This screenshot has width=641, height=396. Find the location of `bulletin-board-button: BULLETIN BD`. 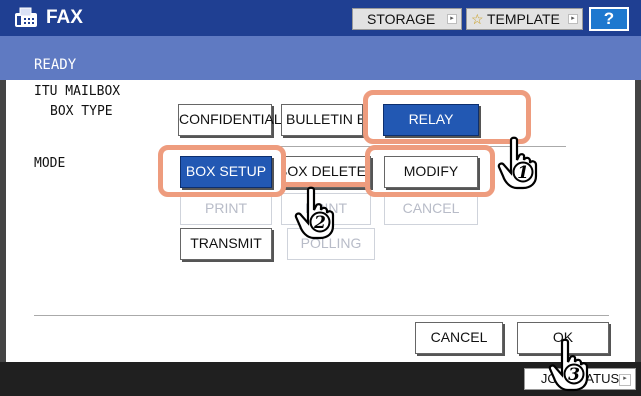

bulletin-board-button: BULLETIN BD is located at coordinates (322, 120).